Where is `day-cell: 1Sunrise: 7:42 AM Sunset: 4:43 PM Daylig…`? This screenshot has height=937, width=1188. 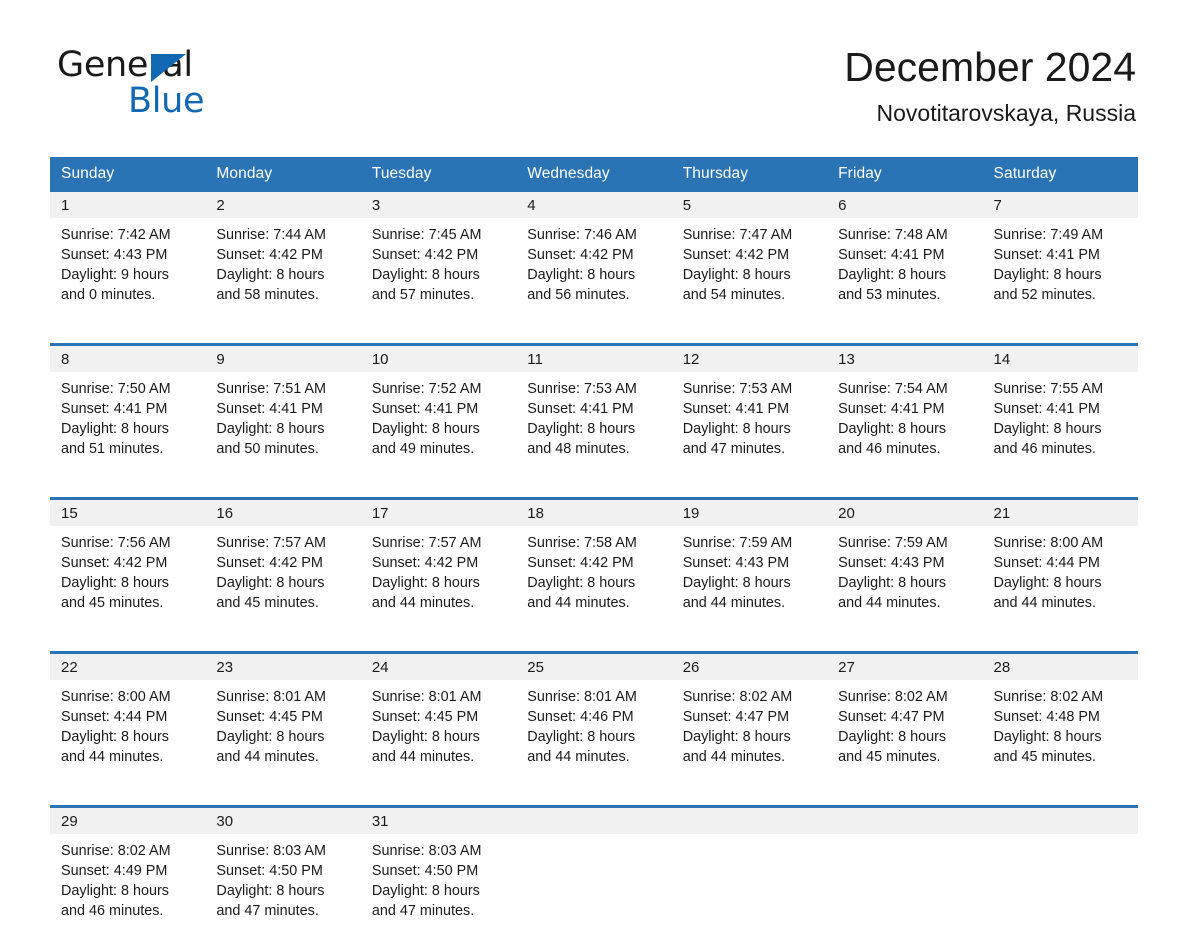
day-cell: 1Sunrise: 7:42 AM Sunset: 4:43 PM Daylig… is located at coordinates (127, 256).